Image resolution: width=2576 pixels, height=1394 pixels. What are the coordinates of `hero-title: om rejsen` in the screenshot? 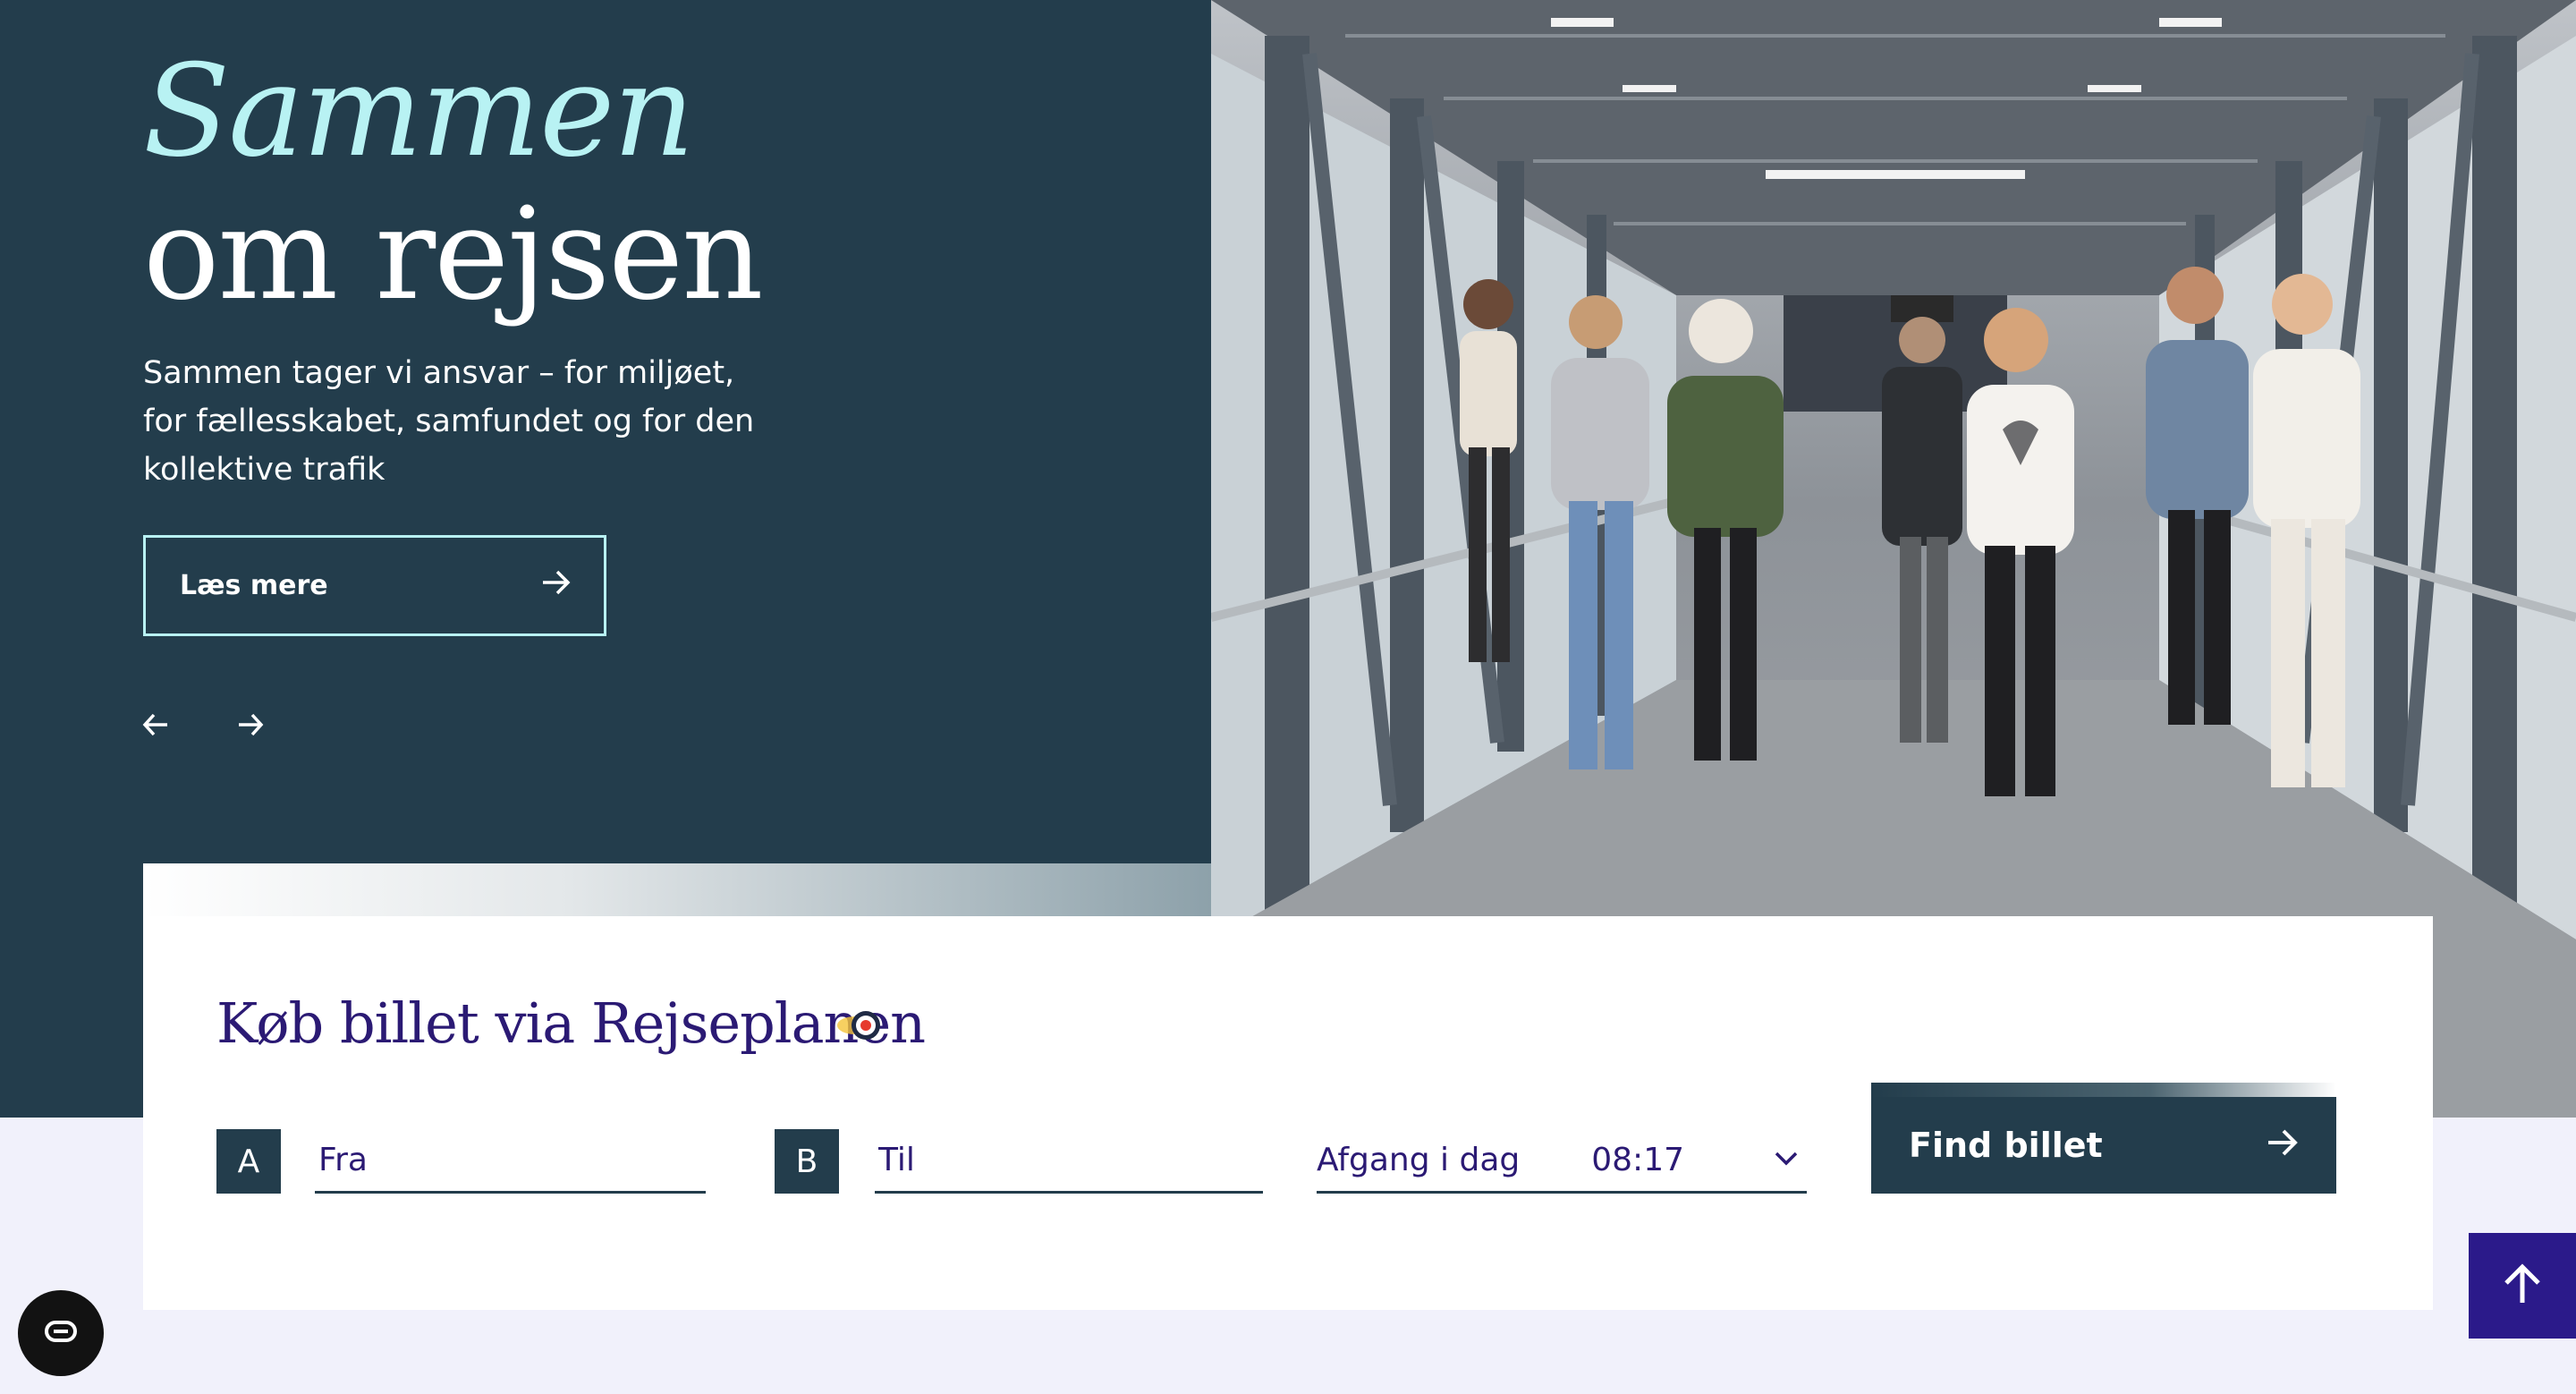 It's located at (453, 254).